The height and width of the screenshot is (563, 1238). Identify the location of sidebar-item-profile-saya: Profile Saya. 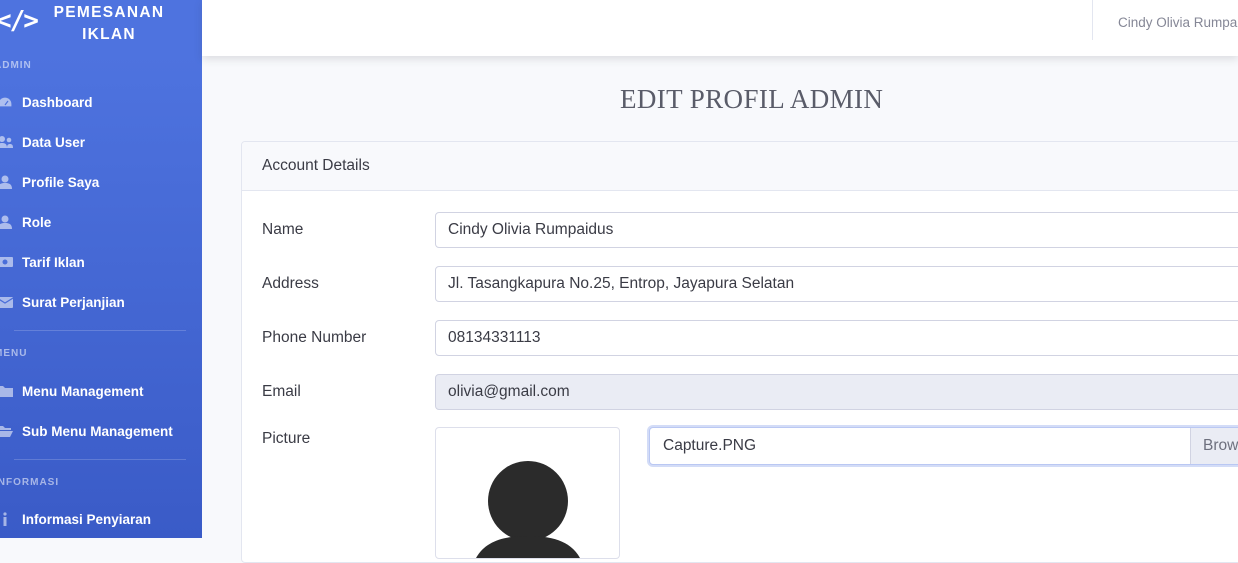
(101, 182).